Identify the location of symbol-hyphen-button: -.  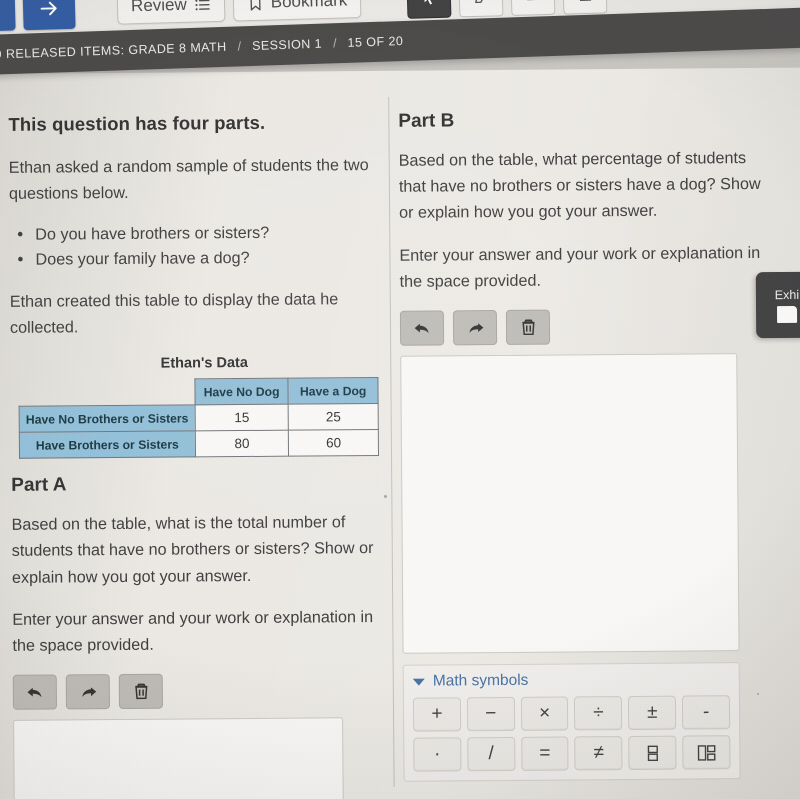
(706, 712).